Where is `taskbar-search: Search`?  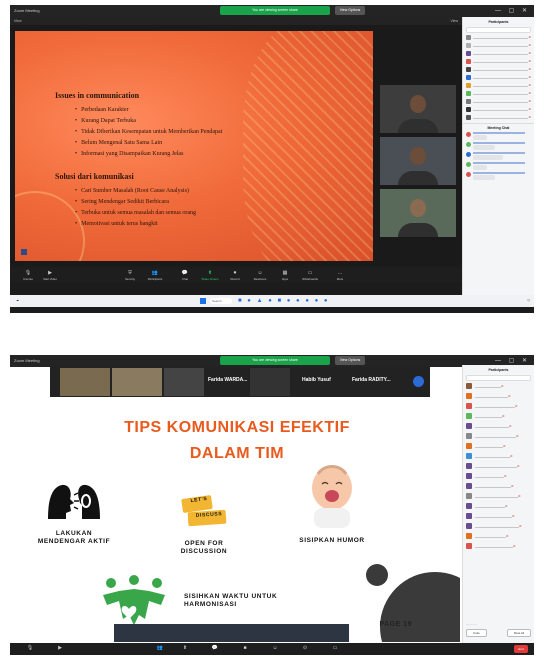
taskbar-search: Search is located at coordinates (221, 301).